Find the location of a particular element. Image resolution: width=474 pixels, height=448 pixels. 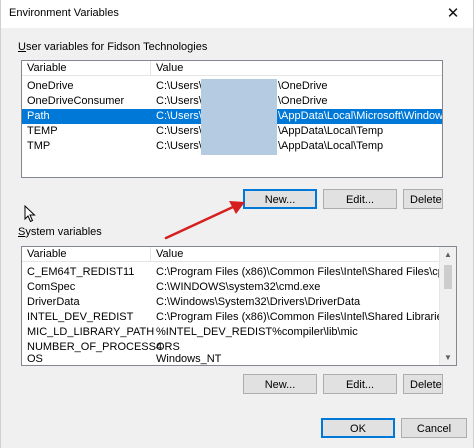

system-row-variable: MIC_LD_LIBRARY_PATH is located at coordinates (91, 332).